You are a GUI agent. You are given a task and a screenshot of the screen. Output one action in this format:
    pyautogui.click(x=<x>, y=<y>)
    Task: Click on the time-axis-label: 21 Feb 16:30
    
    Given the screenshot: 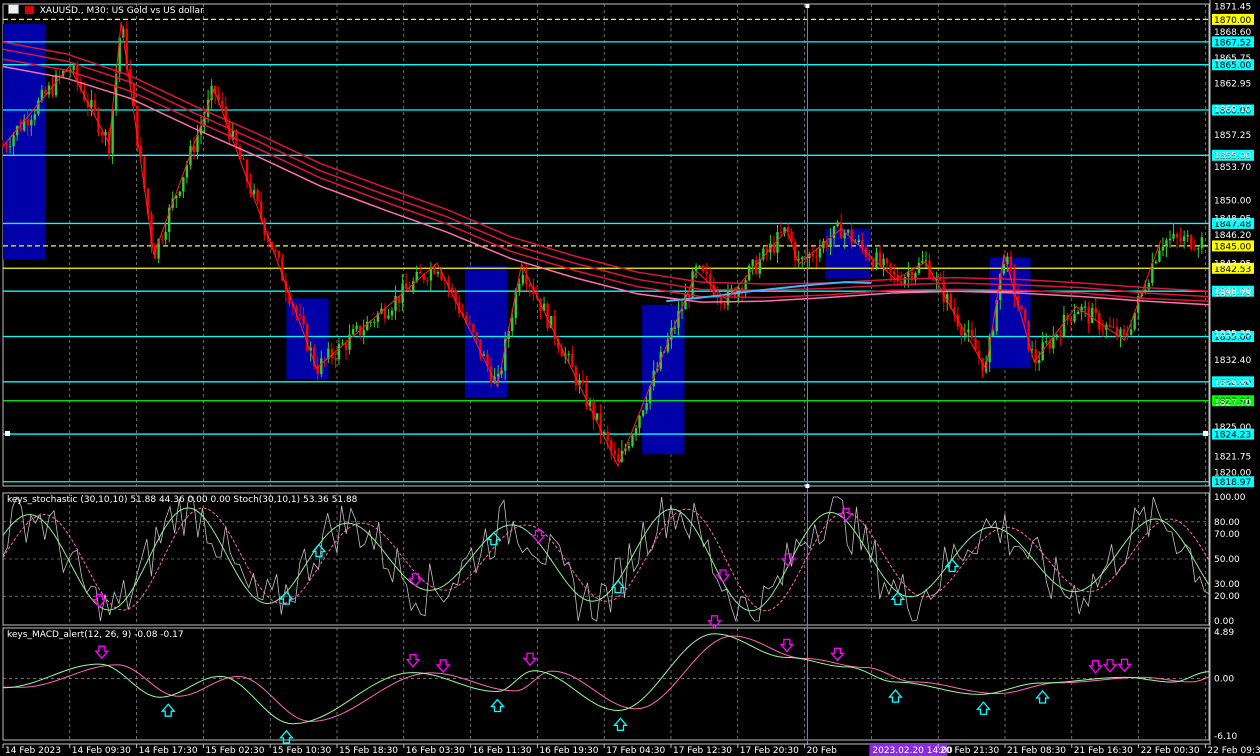 What is the action you would take?
    pyautogui.click(x=1103, y=751)
    